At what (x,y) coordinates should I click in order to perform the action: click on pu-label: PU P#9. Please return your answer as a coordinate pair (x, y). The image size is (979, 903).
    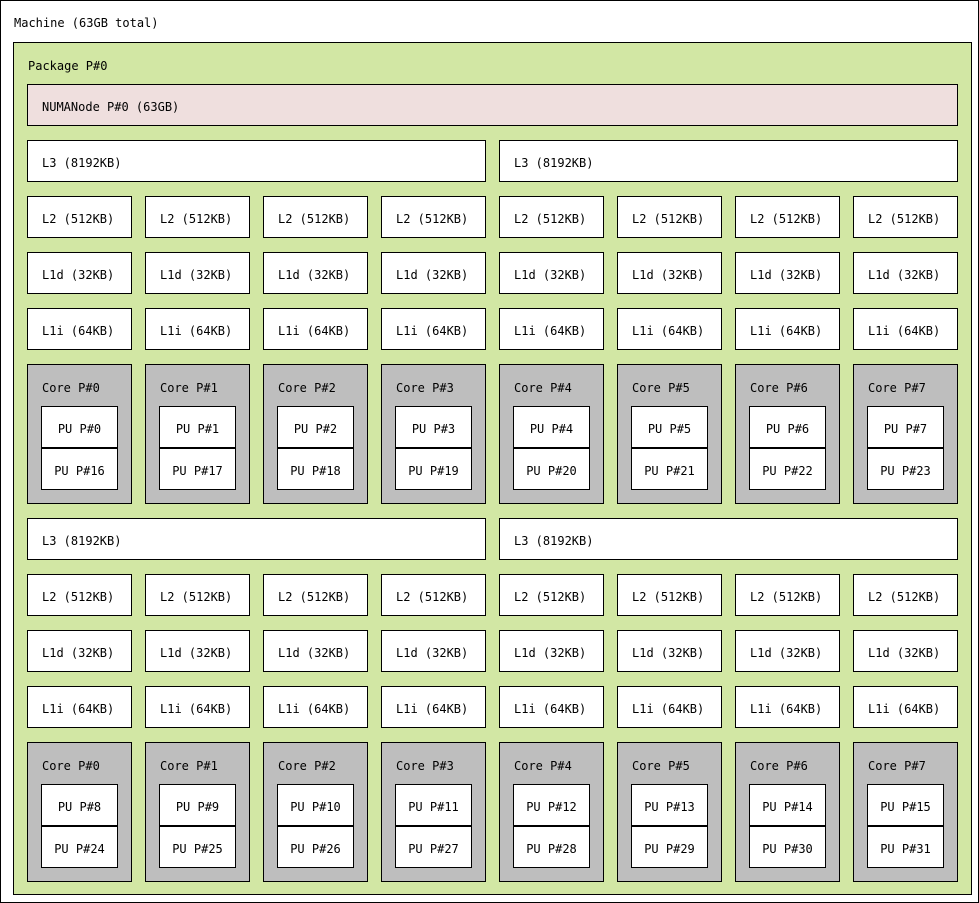
    Looking at the image, I should click on (197, 807).